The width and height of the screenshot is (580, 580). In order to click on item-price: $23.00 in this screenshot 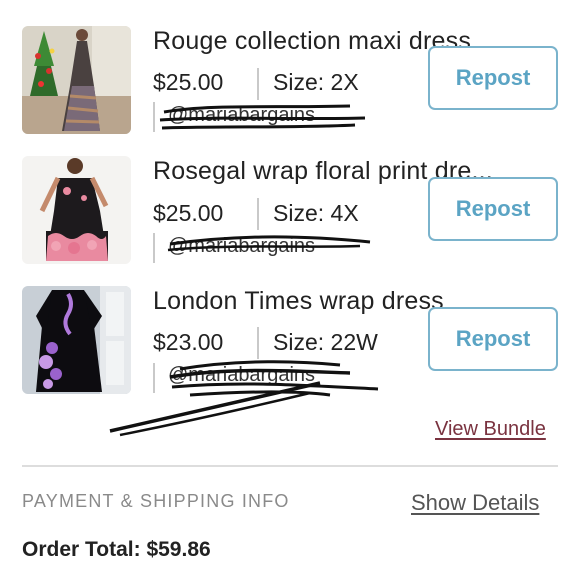, I will do `click(188, 342)`.